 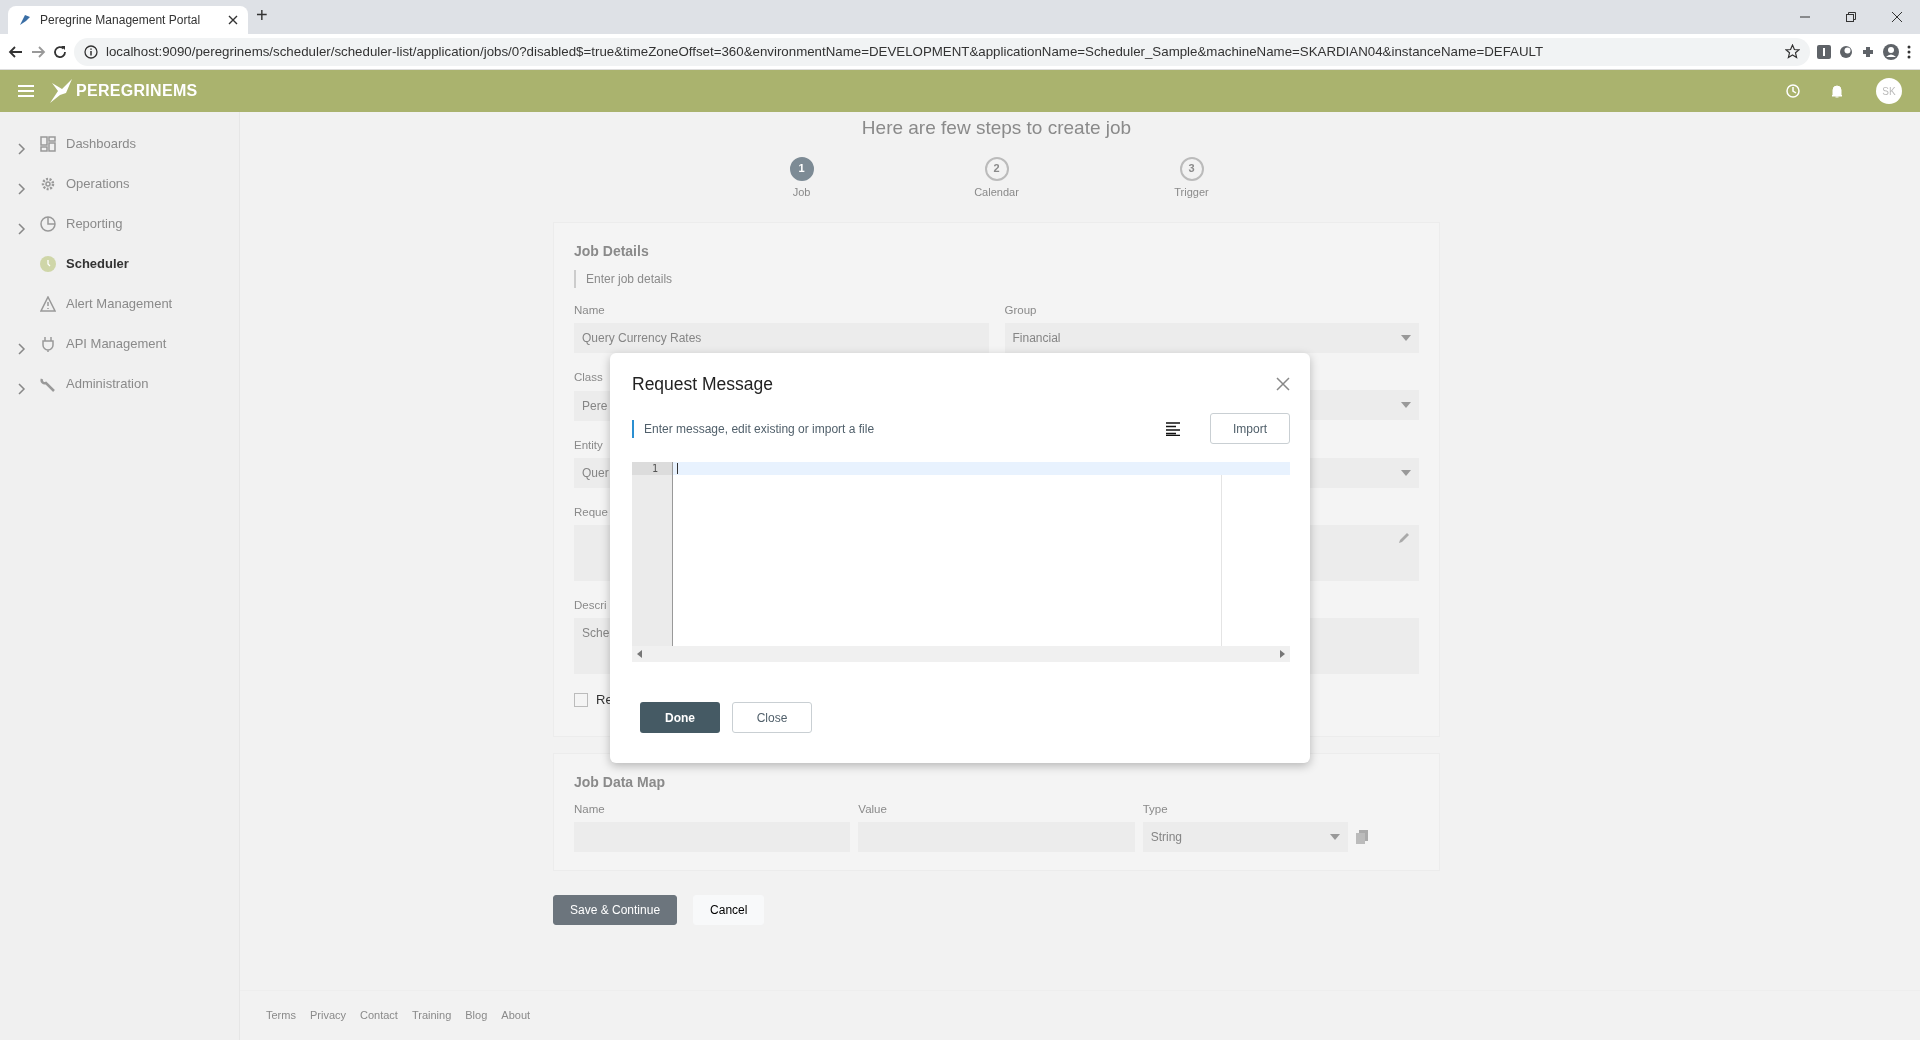 I want to click on align-left-icon, so click(x=1173, y=428).